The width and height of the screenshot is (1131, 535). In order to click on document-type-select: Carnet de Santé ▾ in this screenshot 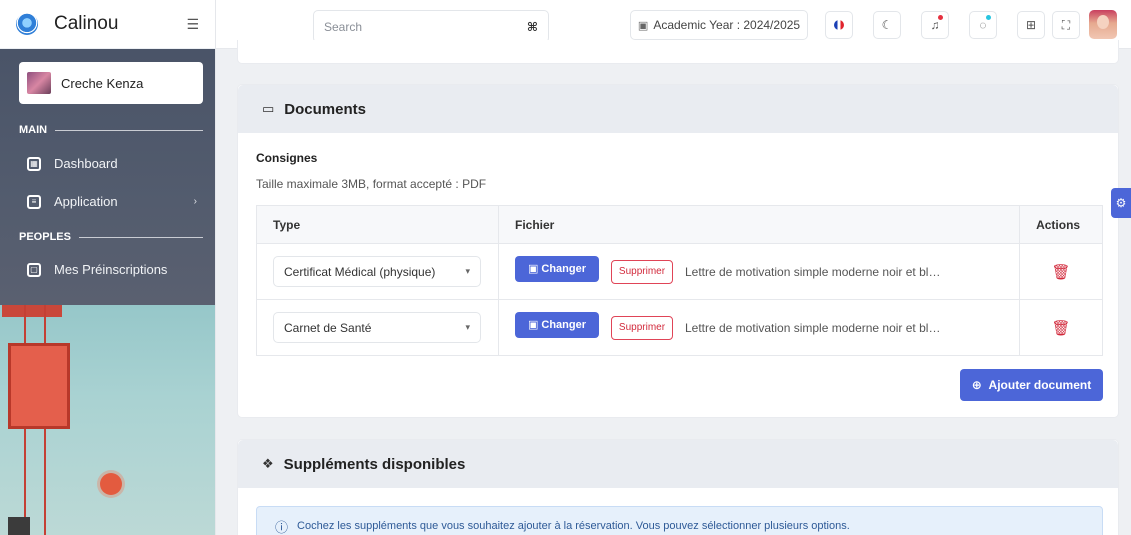, I will do `click(377, 327)`.